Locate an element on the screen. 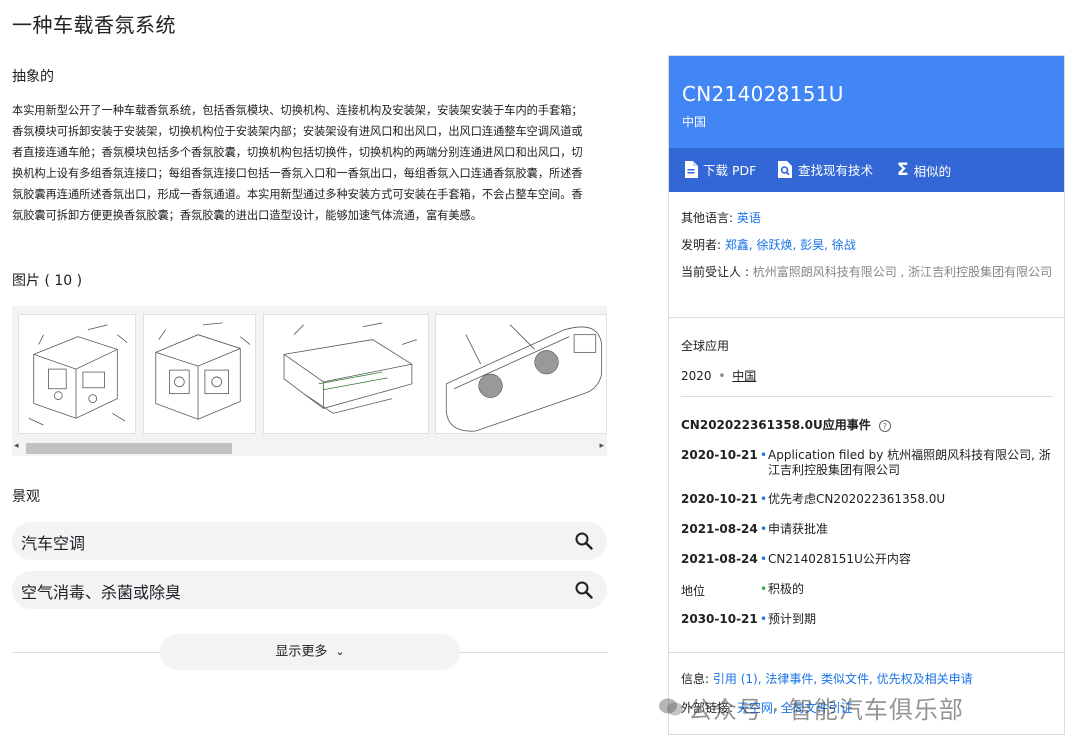 The height and width of the screenshot is (750, 1080). landscape-heading: 景观 is located at coordinates (26, 497).